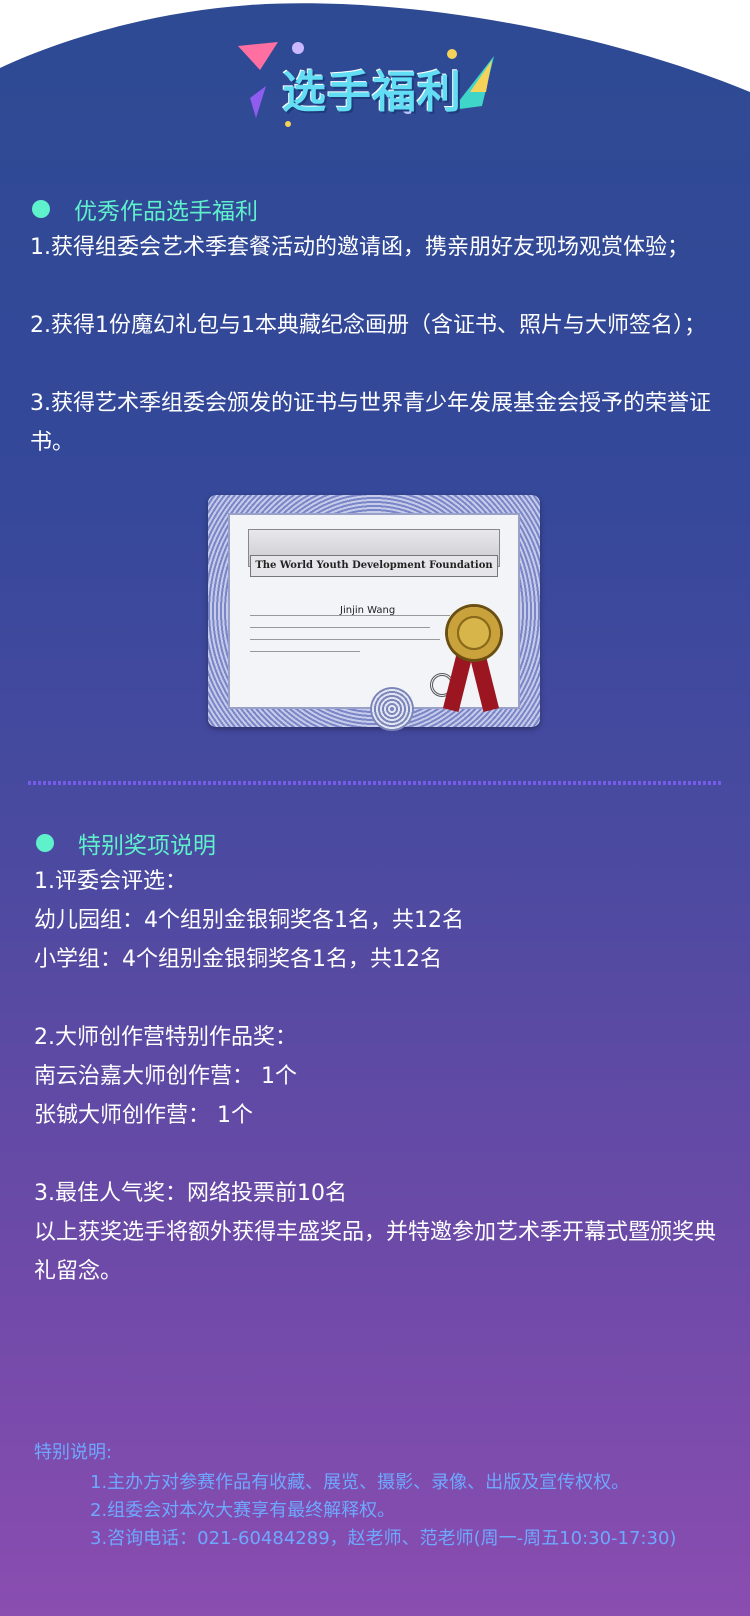 The height and width of the screenshot is (1616, 750). What do you see at coordinates (165, 1037) in the screenshot?
I see `award-line-4: 2.大师创作营特别作品奖：` at bounding box center [165, 1037].